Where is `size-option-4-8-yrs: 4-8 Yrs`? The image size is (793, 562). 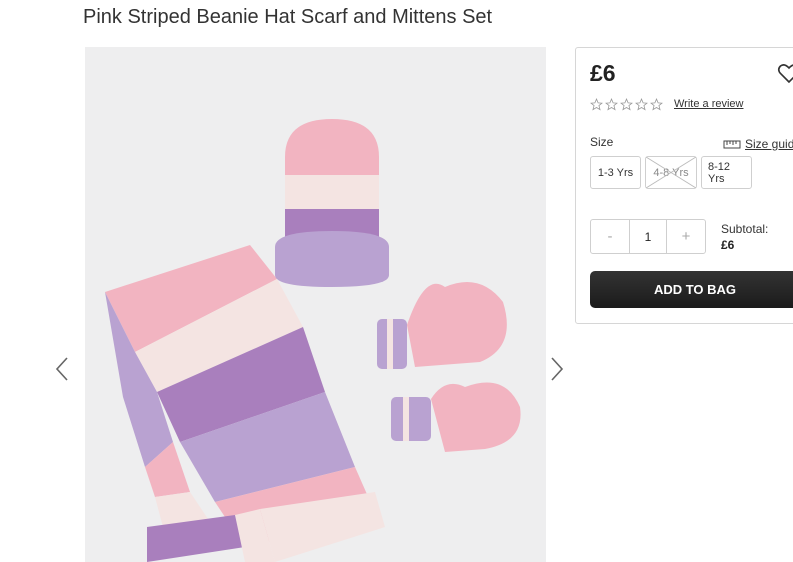 size-option-4-8-yrs: 4-8 Yrs is located at coordinates (671, 172).